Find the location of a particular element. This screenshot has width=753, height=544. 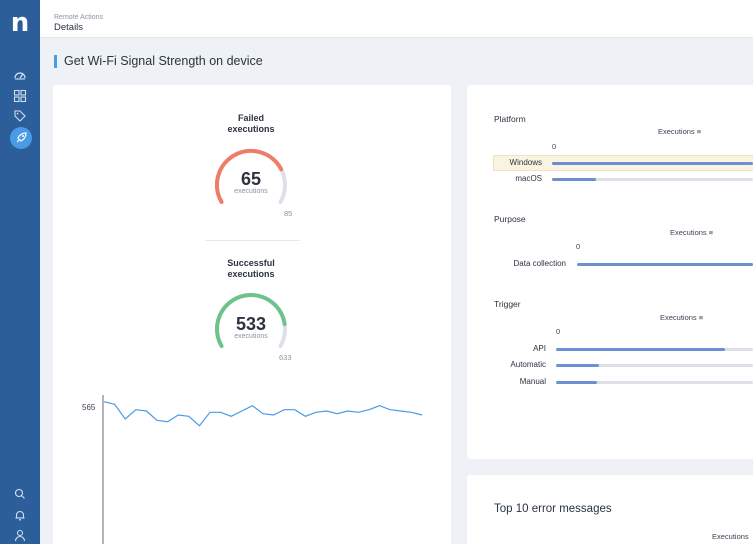

trigger-row-automatic-label: Automatic is located at coordinates (520, 364).